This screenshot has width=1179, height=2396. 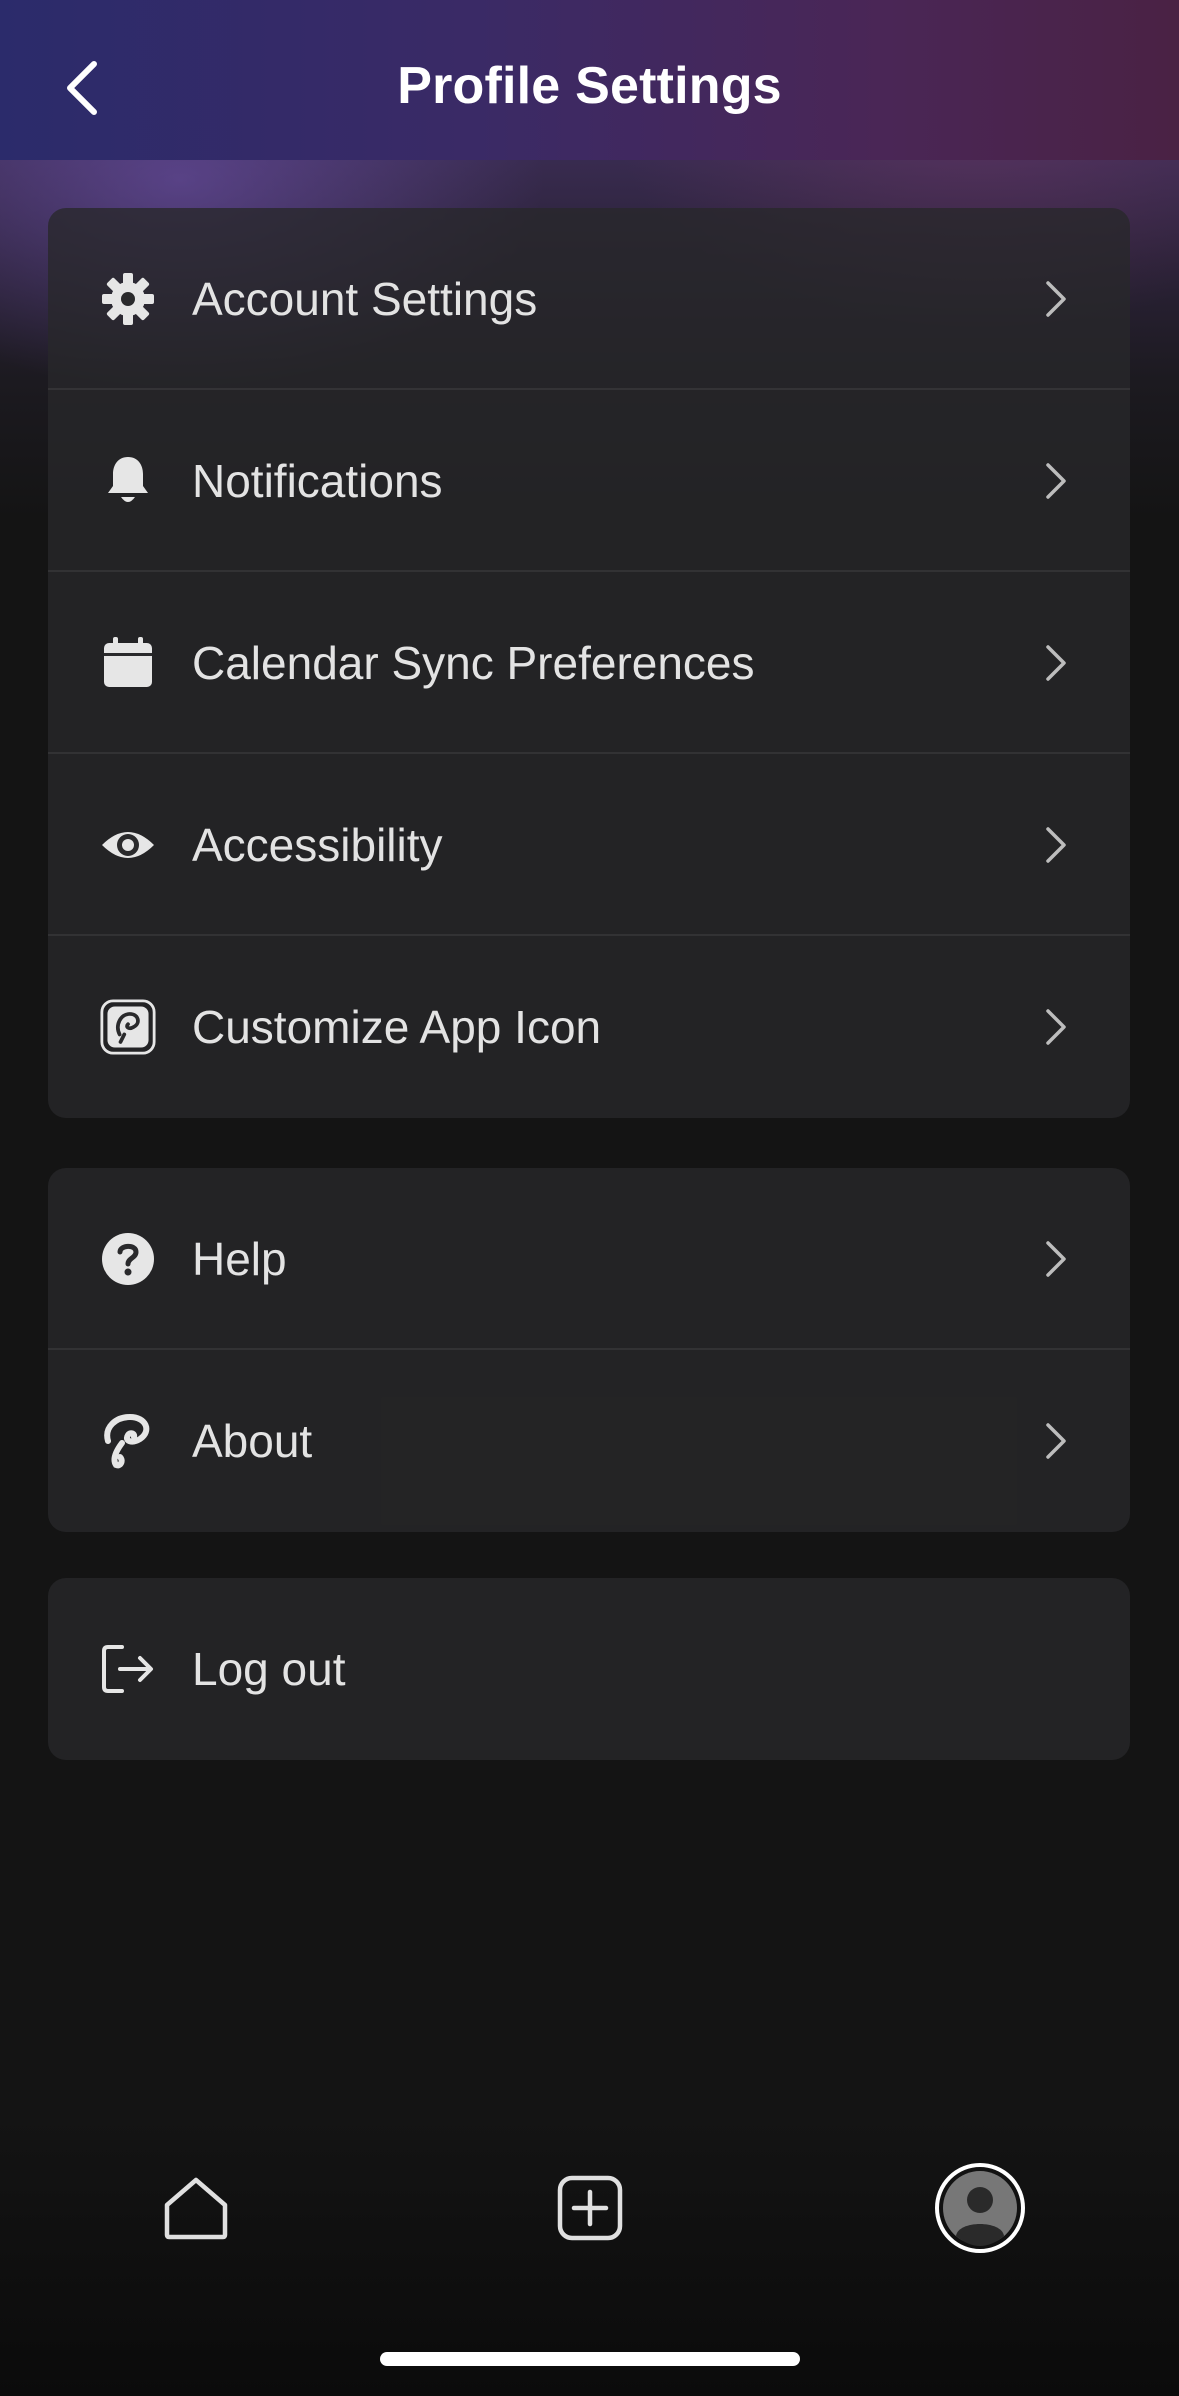 What do you see at coordinates (128, 663) in the screenshot?
I see `calendar-icon` at bounding box center [128, 663].